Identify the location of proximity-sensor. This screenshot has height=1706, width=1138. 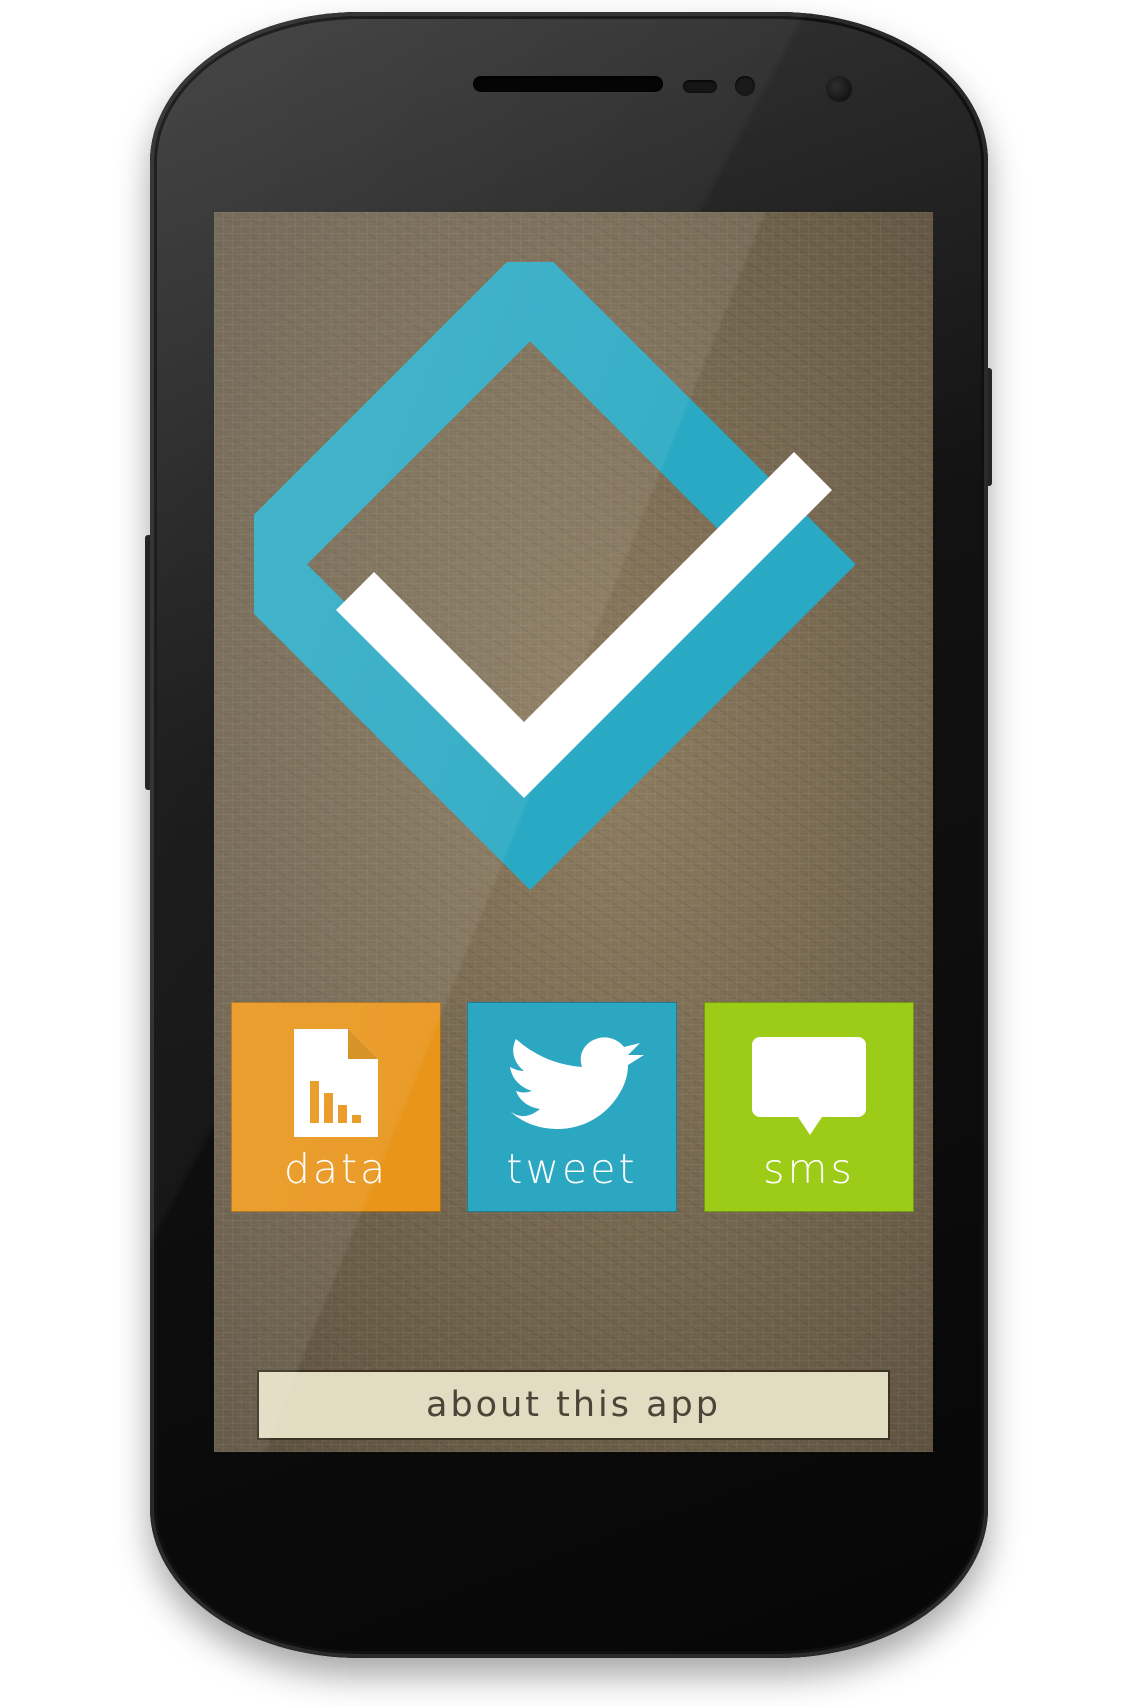
(700, 86).